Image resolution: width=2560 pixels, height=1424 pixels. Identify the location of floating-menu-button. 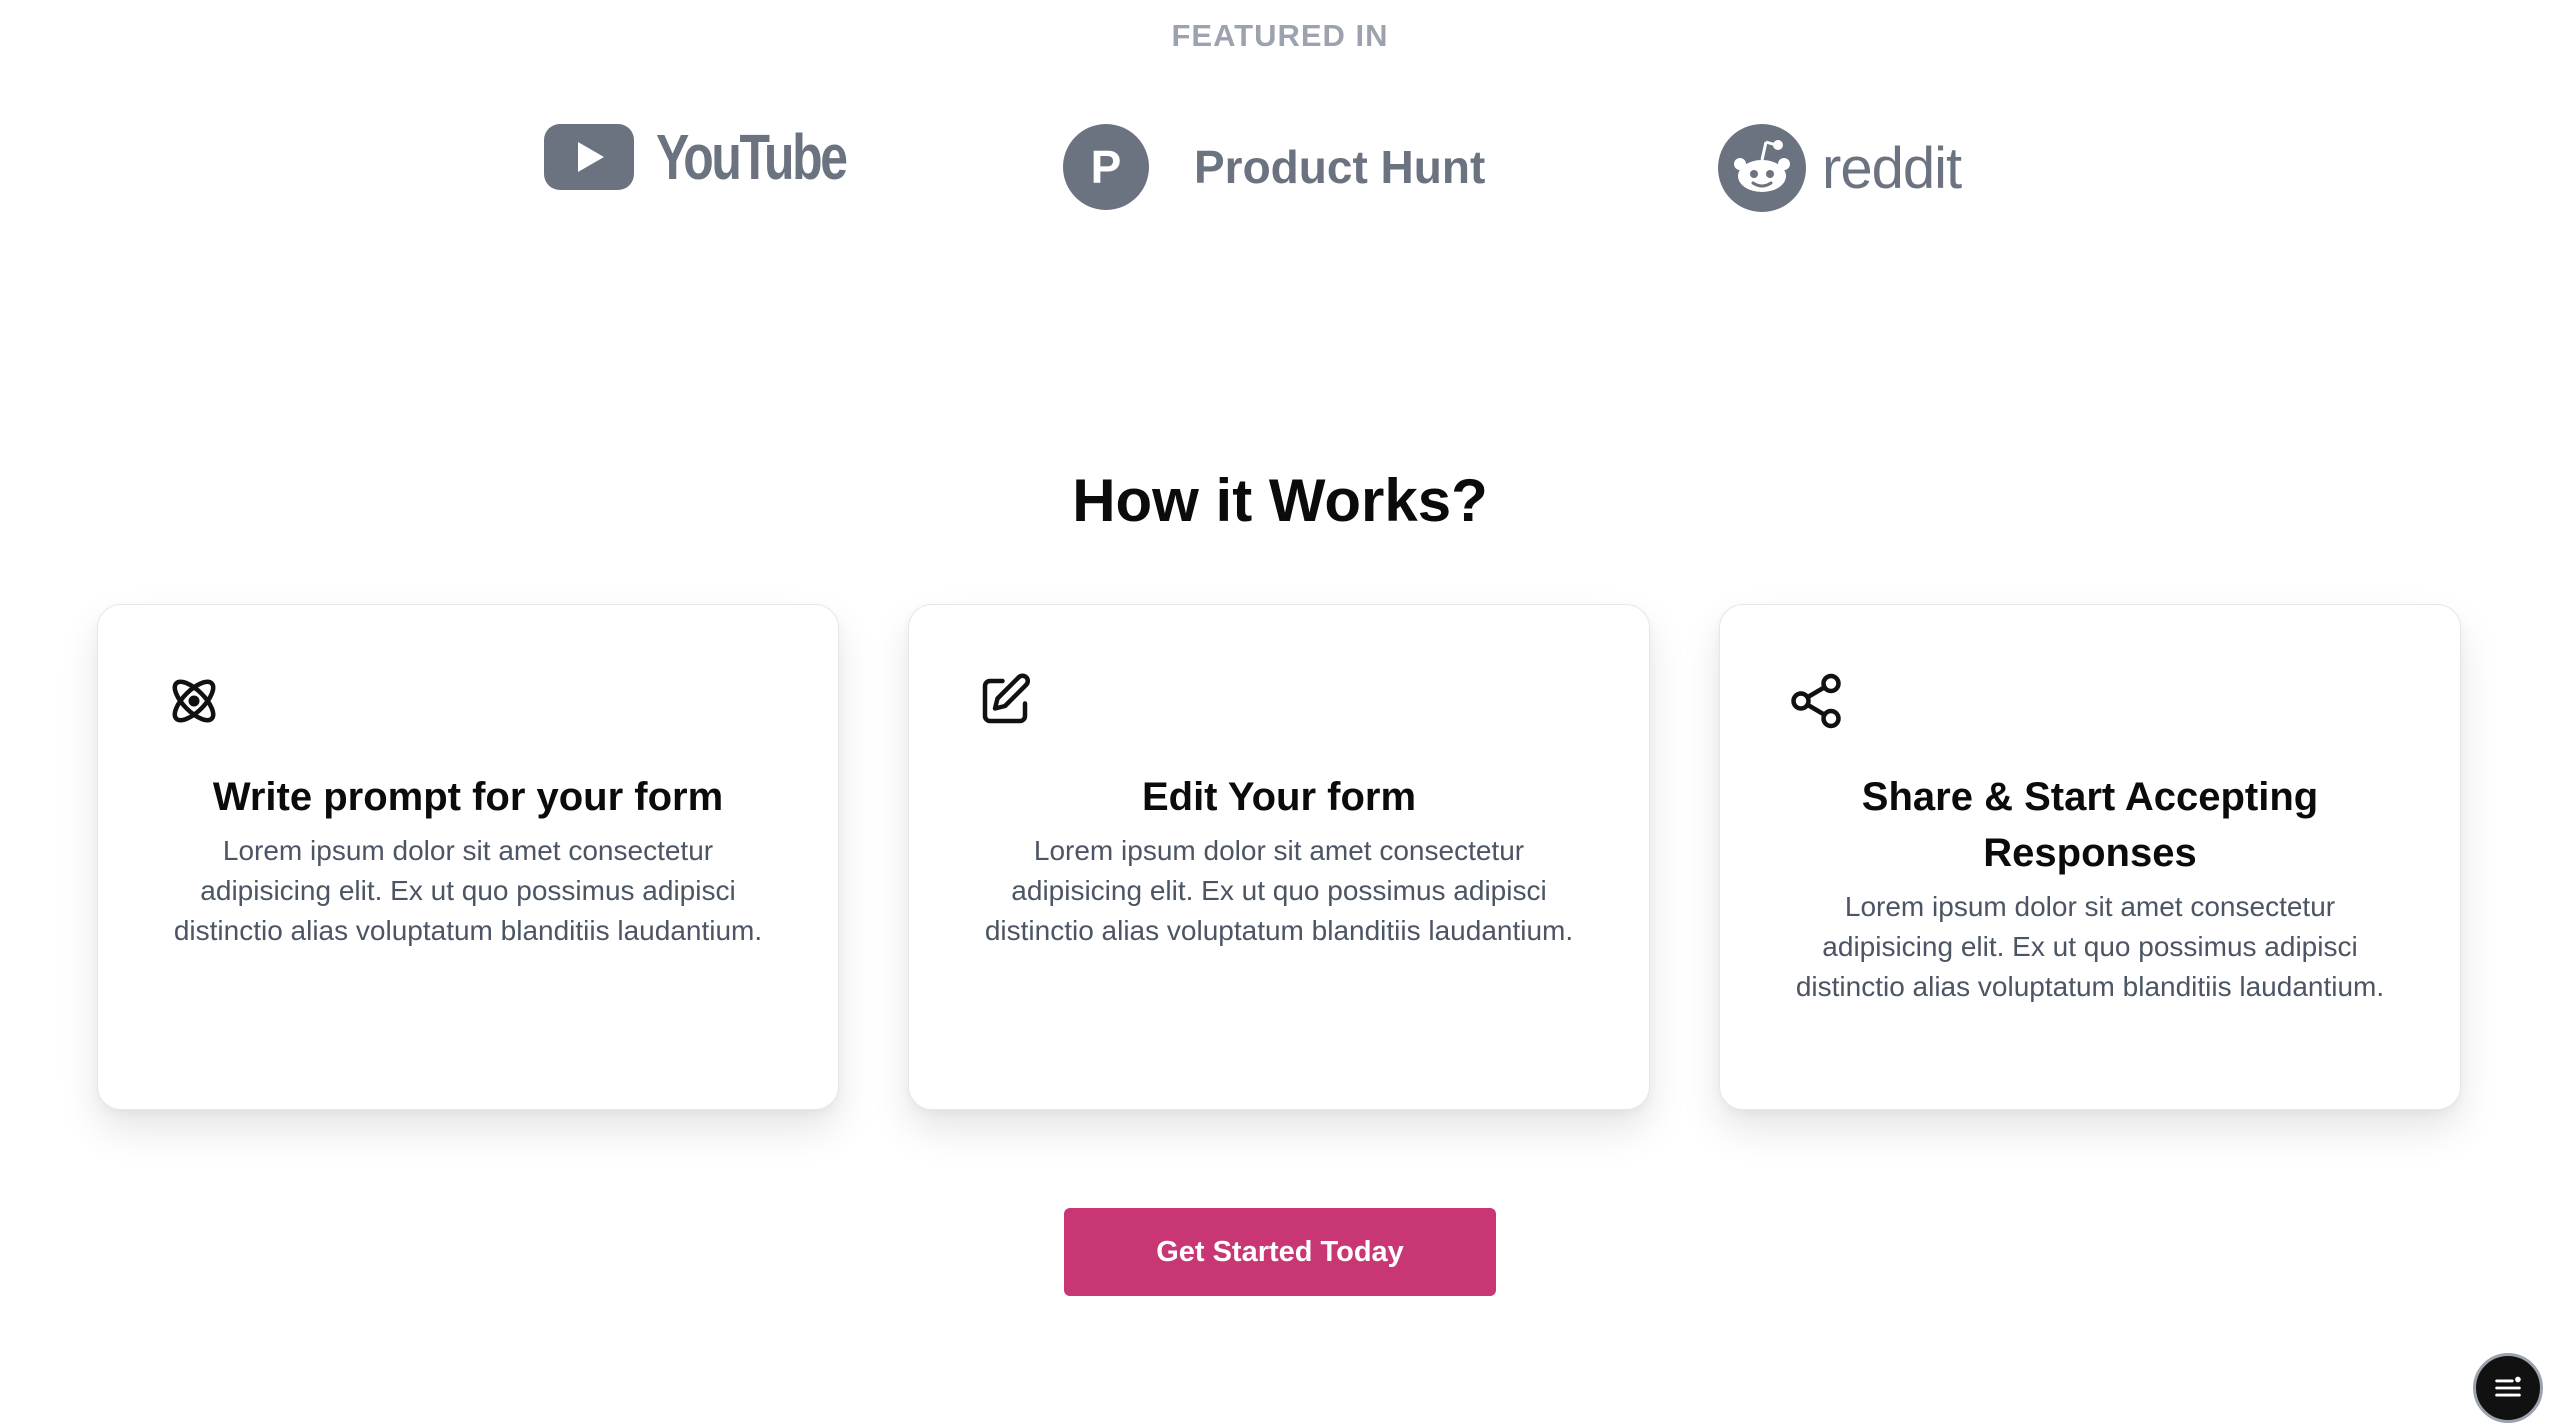
(2508, 1388).